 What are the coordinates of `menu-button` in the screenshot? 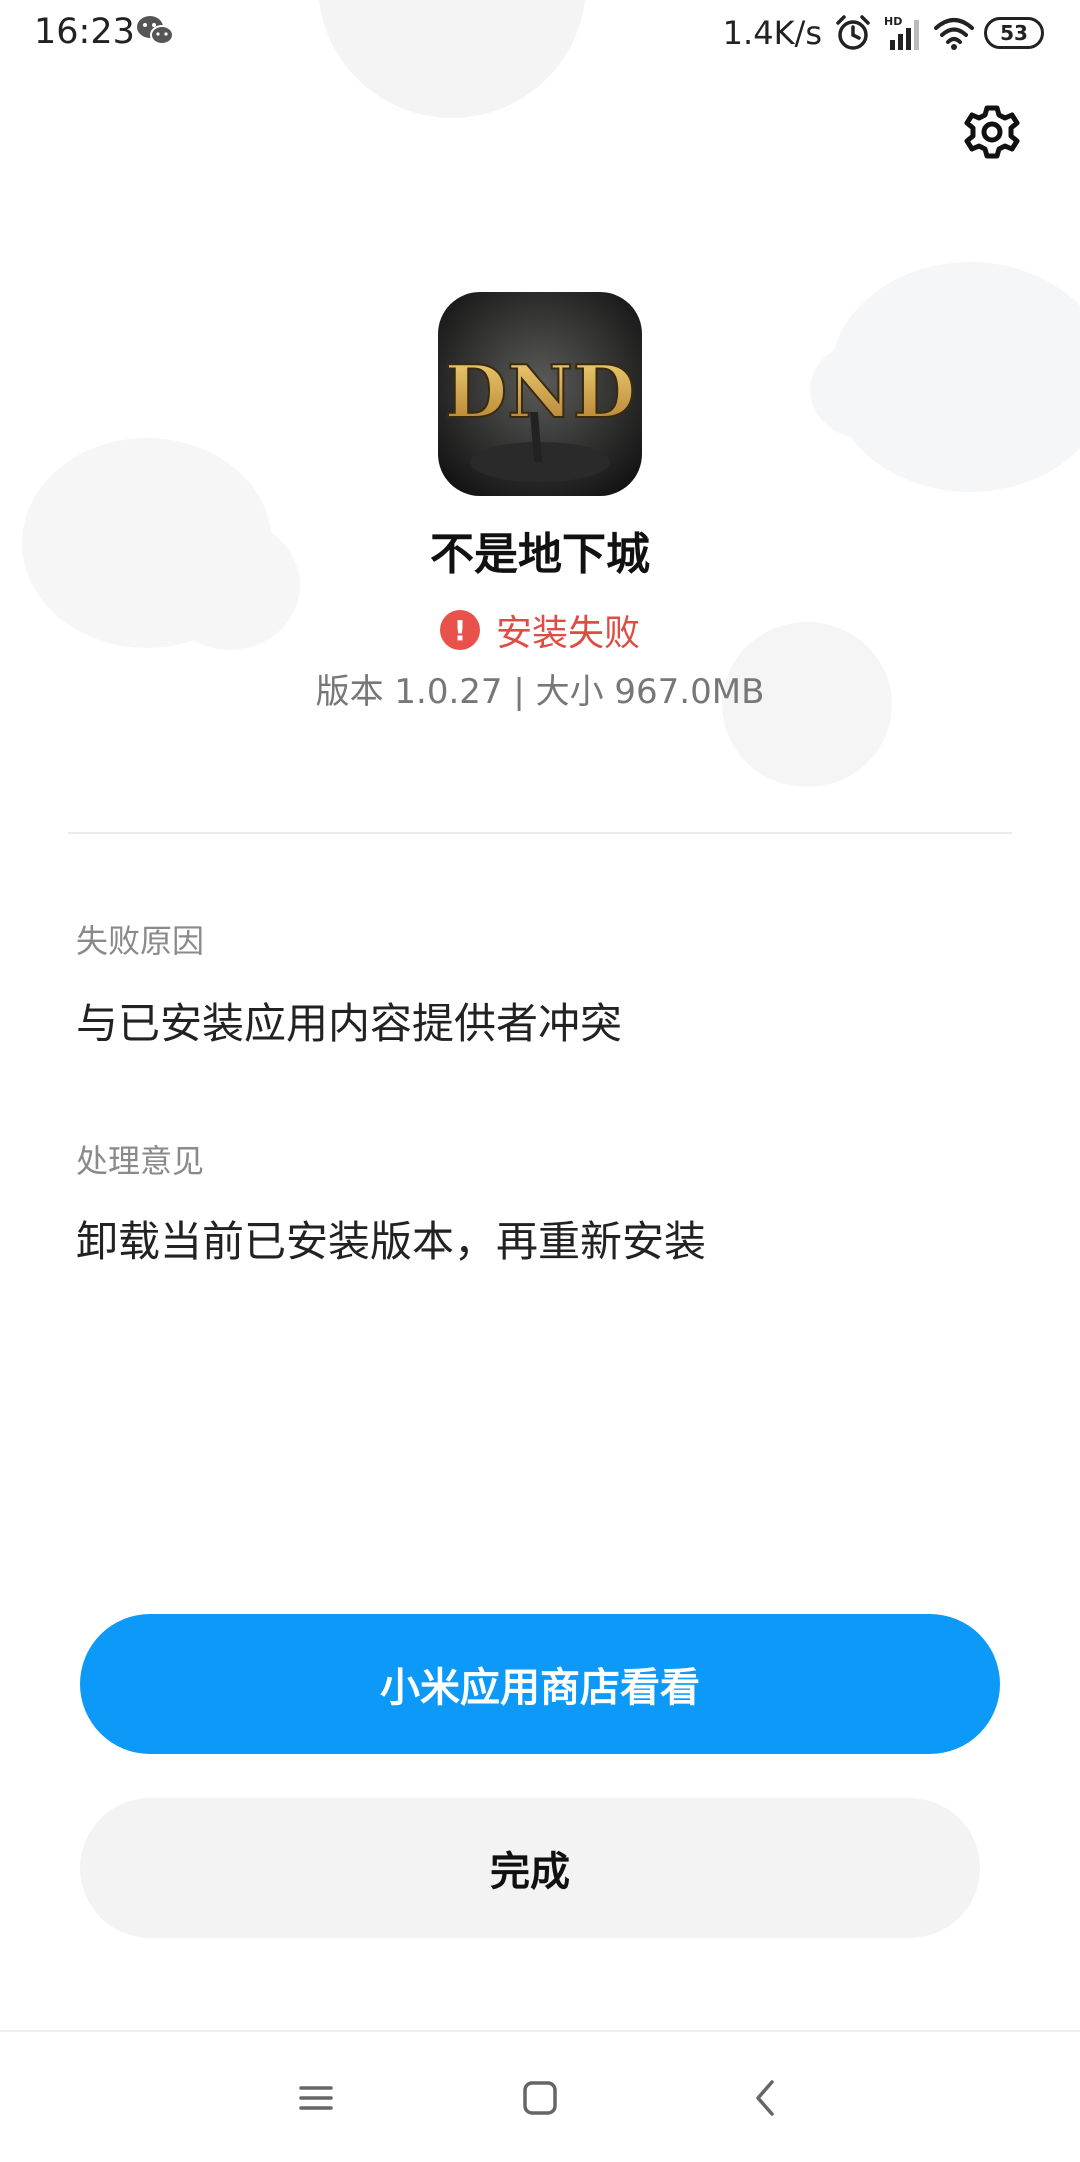 It's located at (316, 2098).